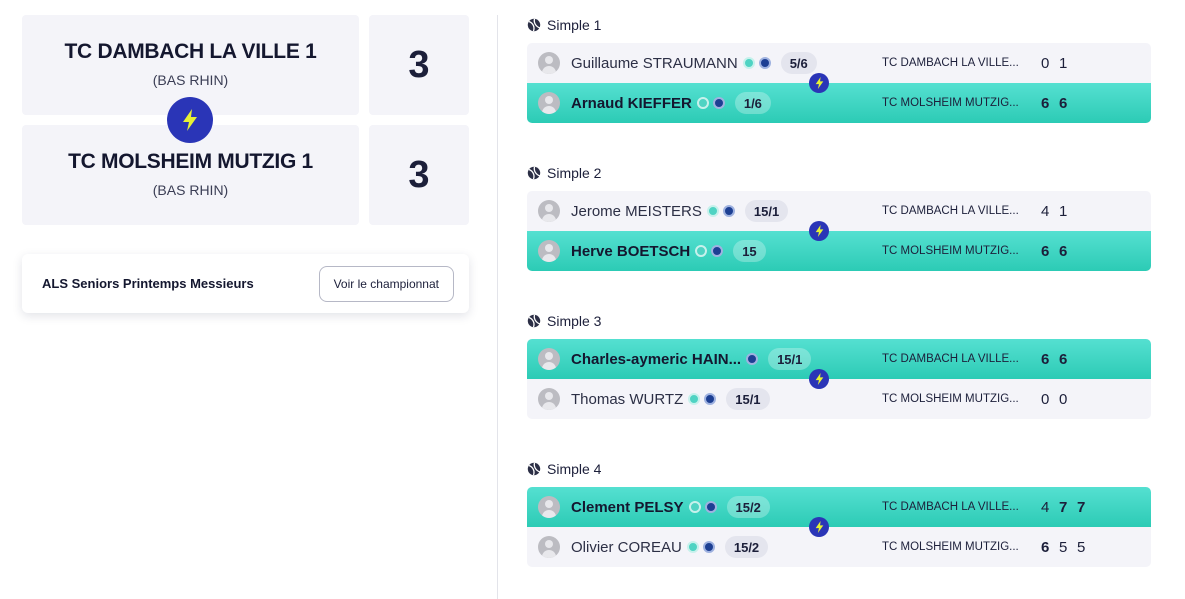  Describe the element at coordinates (190, 190) in the screenshot. I see `away-team-region: (BAS RHIN)` at that location.